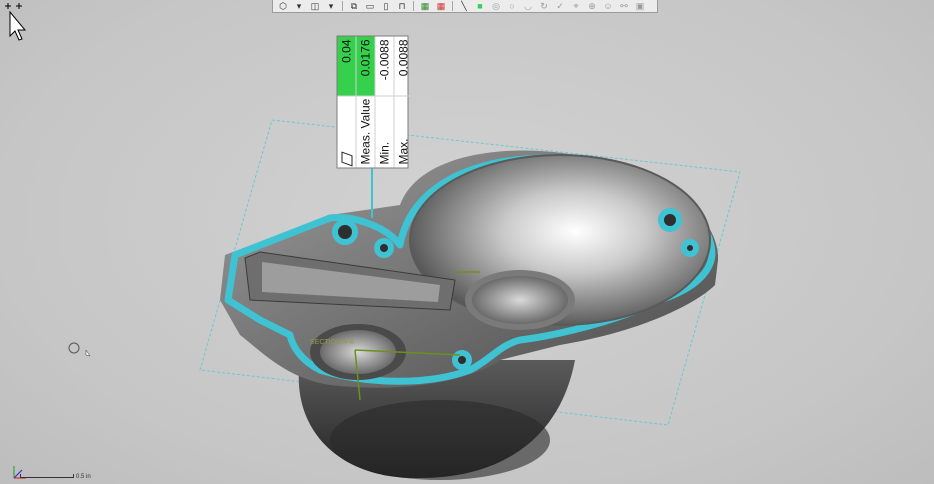  I want to click on part-icon: ⊓, so click(402, 6).